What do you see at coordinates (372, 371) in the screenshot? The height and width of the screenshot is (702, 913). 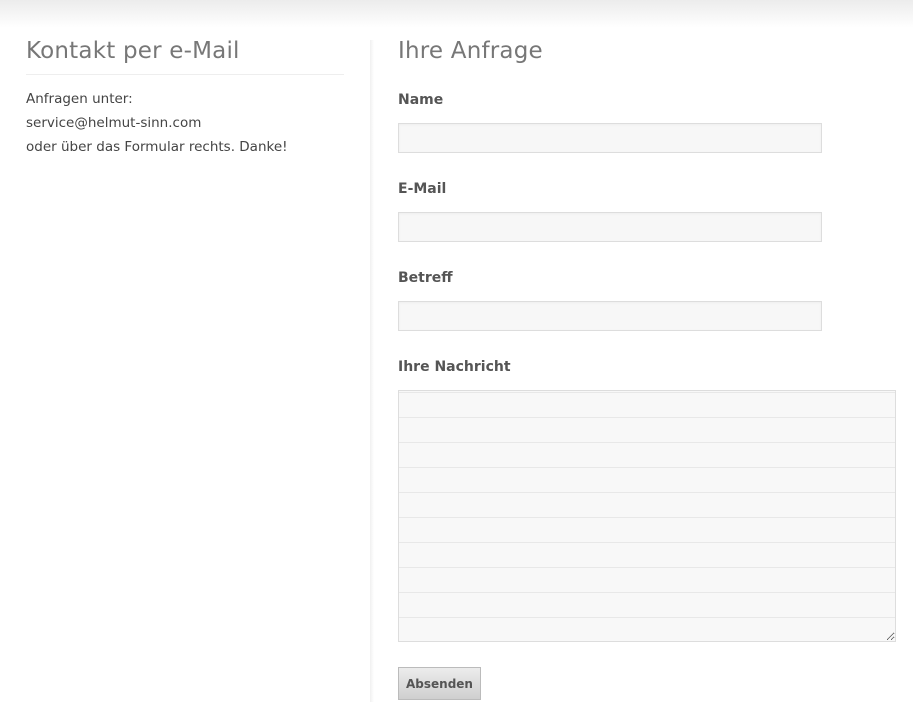 I see `column-divider` at bounding box center [372, 371].